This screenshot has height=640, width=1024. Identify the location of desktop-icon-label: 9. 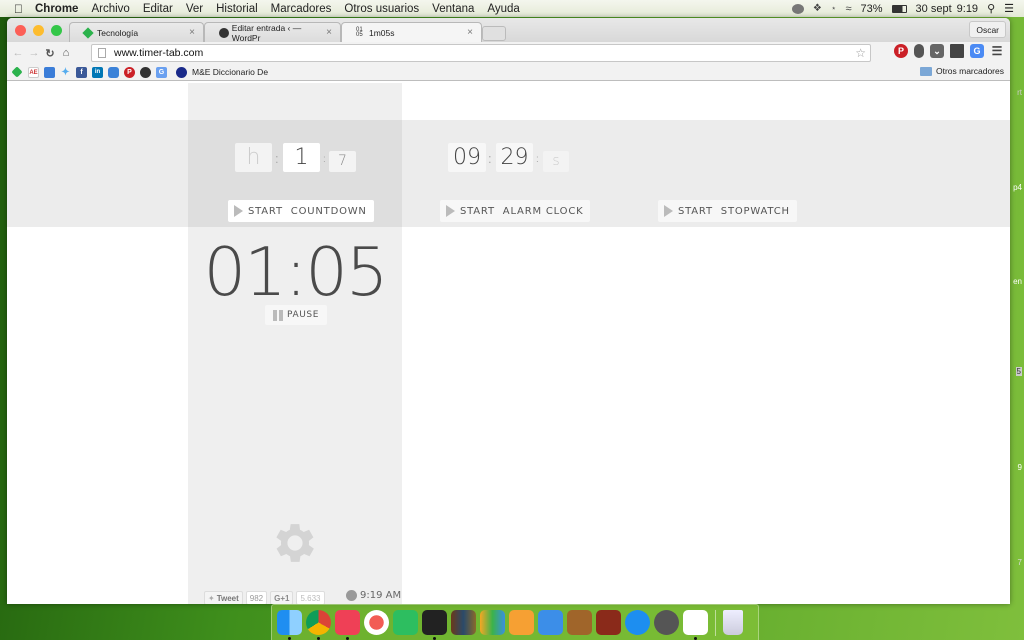
(1019, 467).